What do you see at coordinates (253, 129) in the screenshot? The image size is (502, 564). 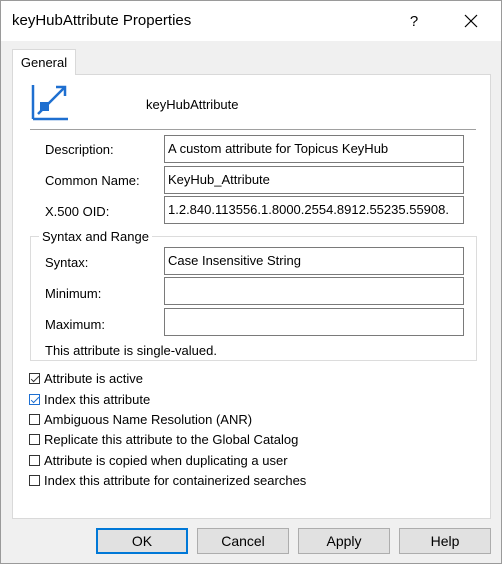 I see `divider` at bounding box center [253, 129].